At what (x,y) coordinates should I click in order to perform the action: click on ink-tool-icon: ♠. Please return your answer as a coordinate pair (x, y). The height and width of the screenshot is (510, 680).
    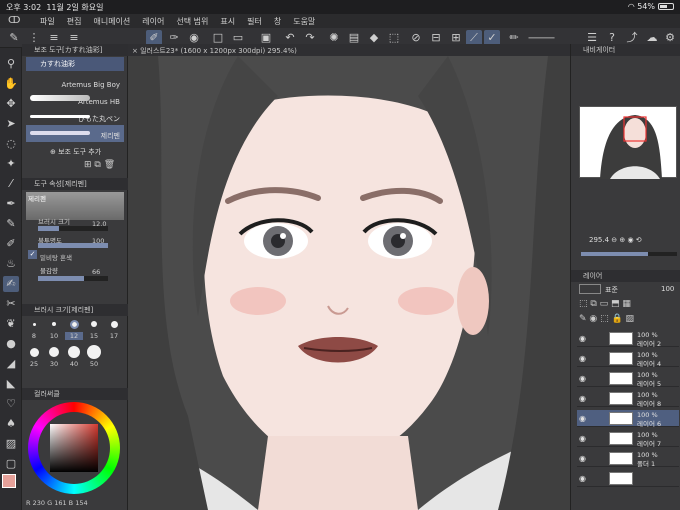
    Looking at the image, I should click on (11, 424).